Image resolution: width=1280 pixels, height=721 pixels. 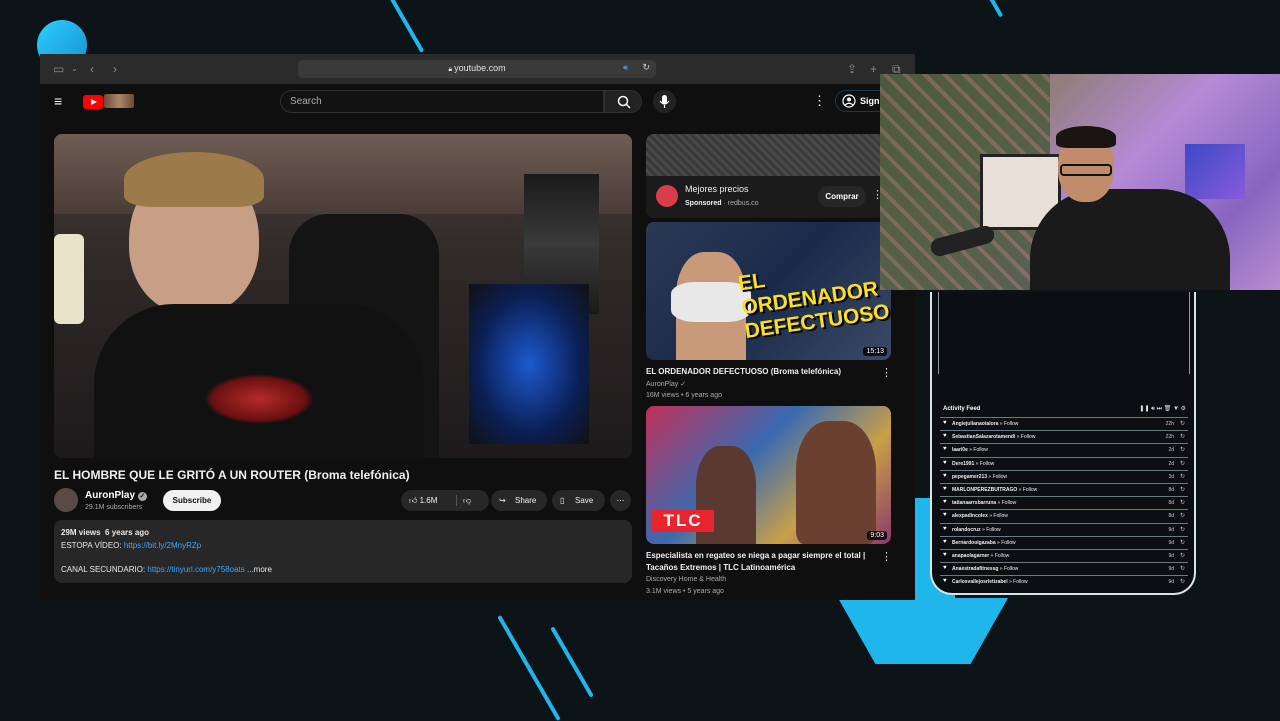 I want to click on gear-icon: ⚙, so click(x=1183, y=409).